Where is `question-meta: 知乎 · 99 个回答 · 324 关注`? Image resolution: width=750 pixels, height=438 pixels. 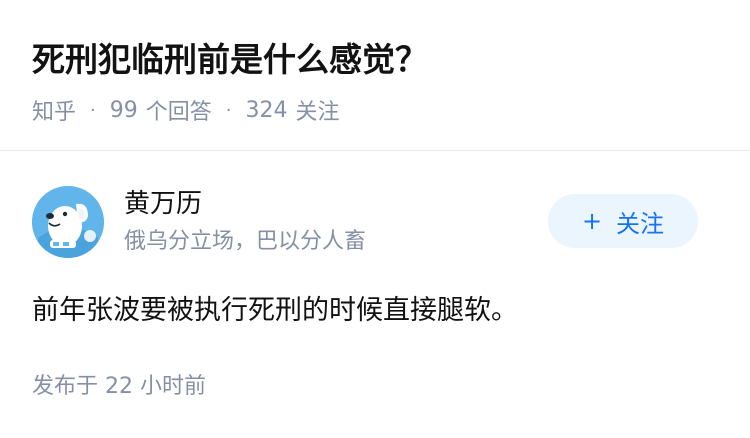
question-meta: 知乎 · 99 个回答 · 324 关注 is located at coordinates (186, 110).